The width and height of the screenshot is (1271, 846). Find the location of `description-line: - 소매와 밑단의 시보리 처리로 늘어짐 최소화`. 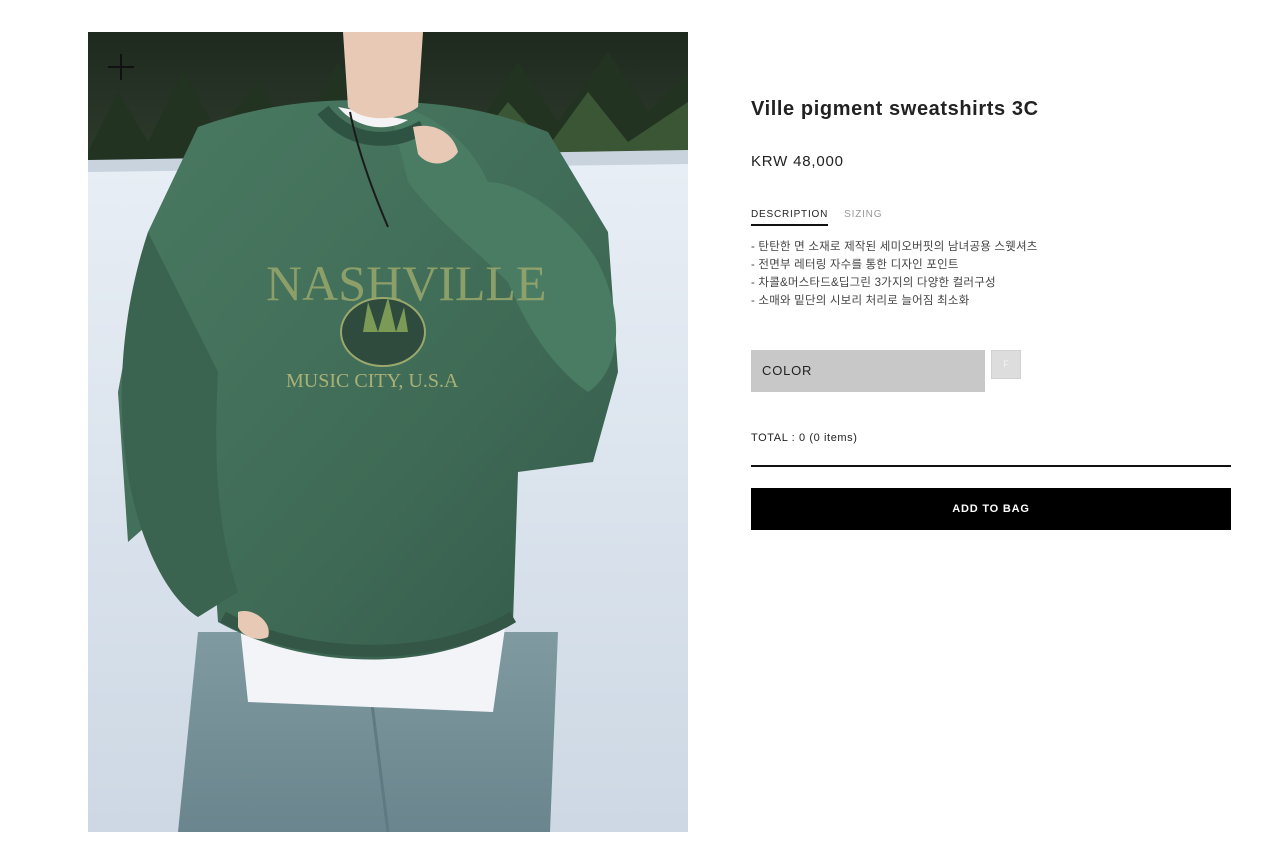

description-line: - 소매와 밑단의 시보리 처리로 늘어짐 최소화 is located at coordinates (860, 301).